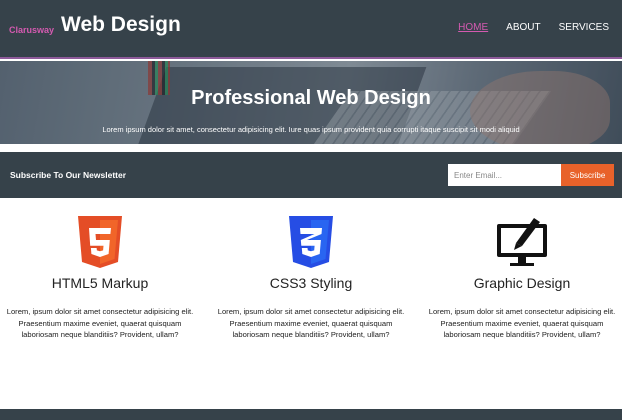 The height and width of the screenshot is (420, 622). What do you see at coordinates (311, 242) in the screenshot?
I see `css3-icon` at bounding box center [311, 242].